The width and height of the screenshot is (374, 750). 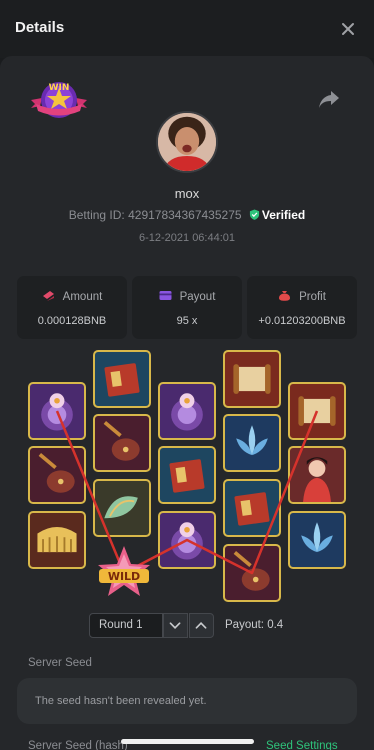 What do you see at coordinates (187, 29) in the screenshot?
I see `top-bar: Details` at bounding box center [187, 29].